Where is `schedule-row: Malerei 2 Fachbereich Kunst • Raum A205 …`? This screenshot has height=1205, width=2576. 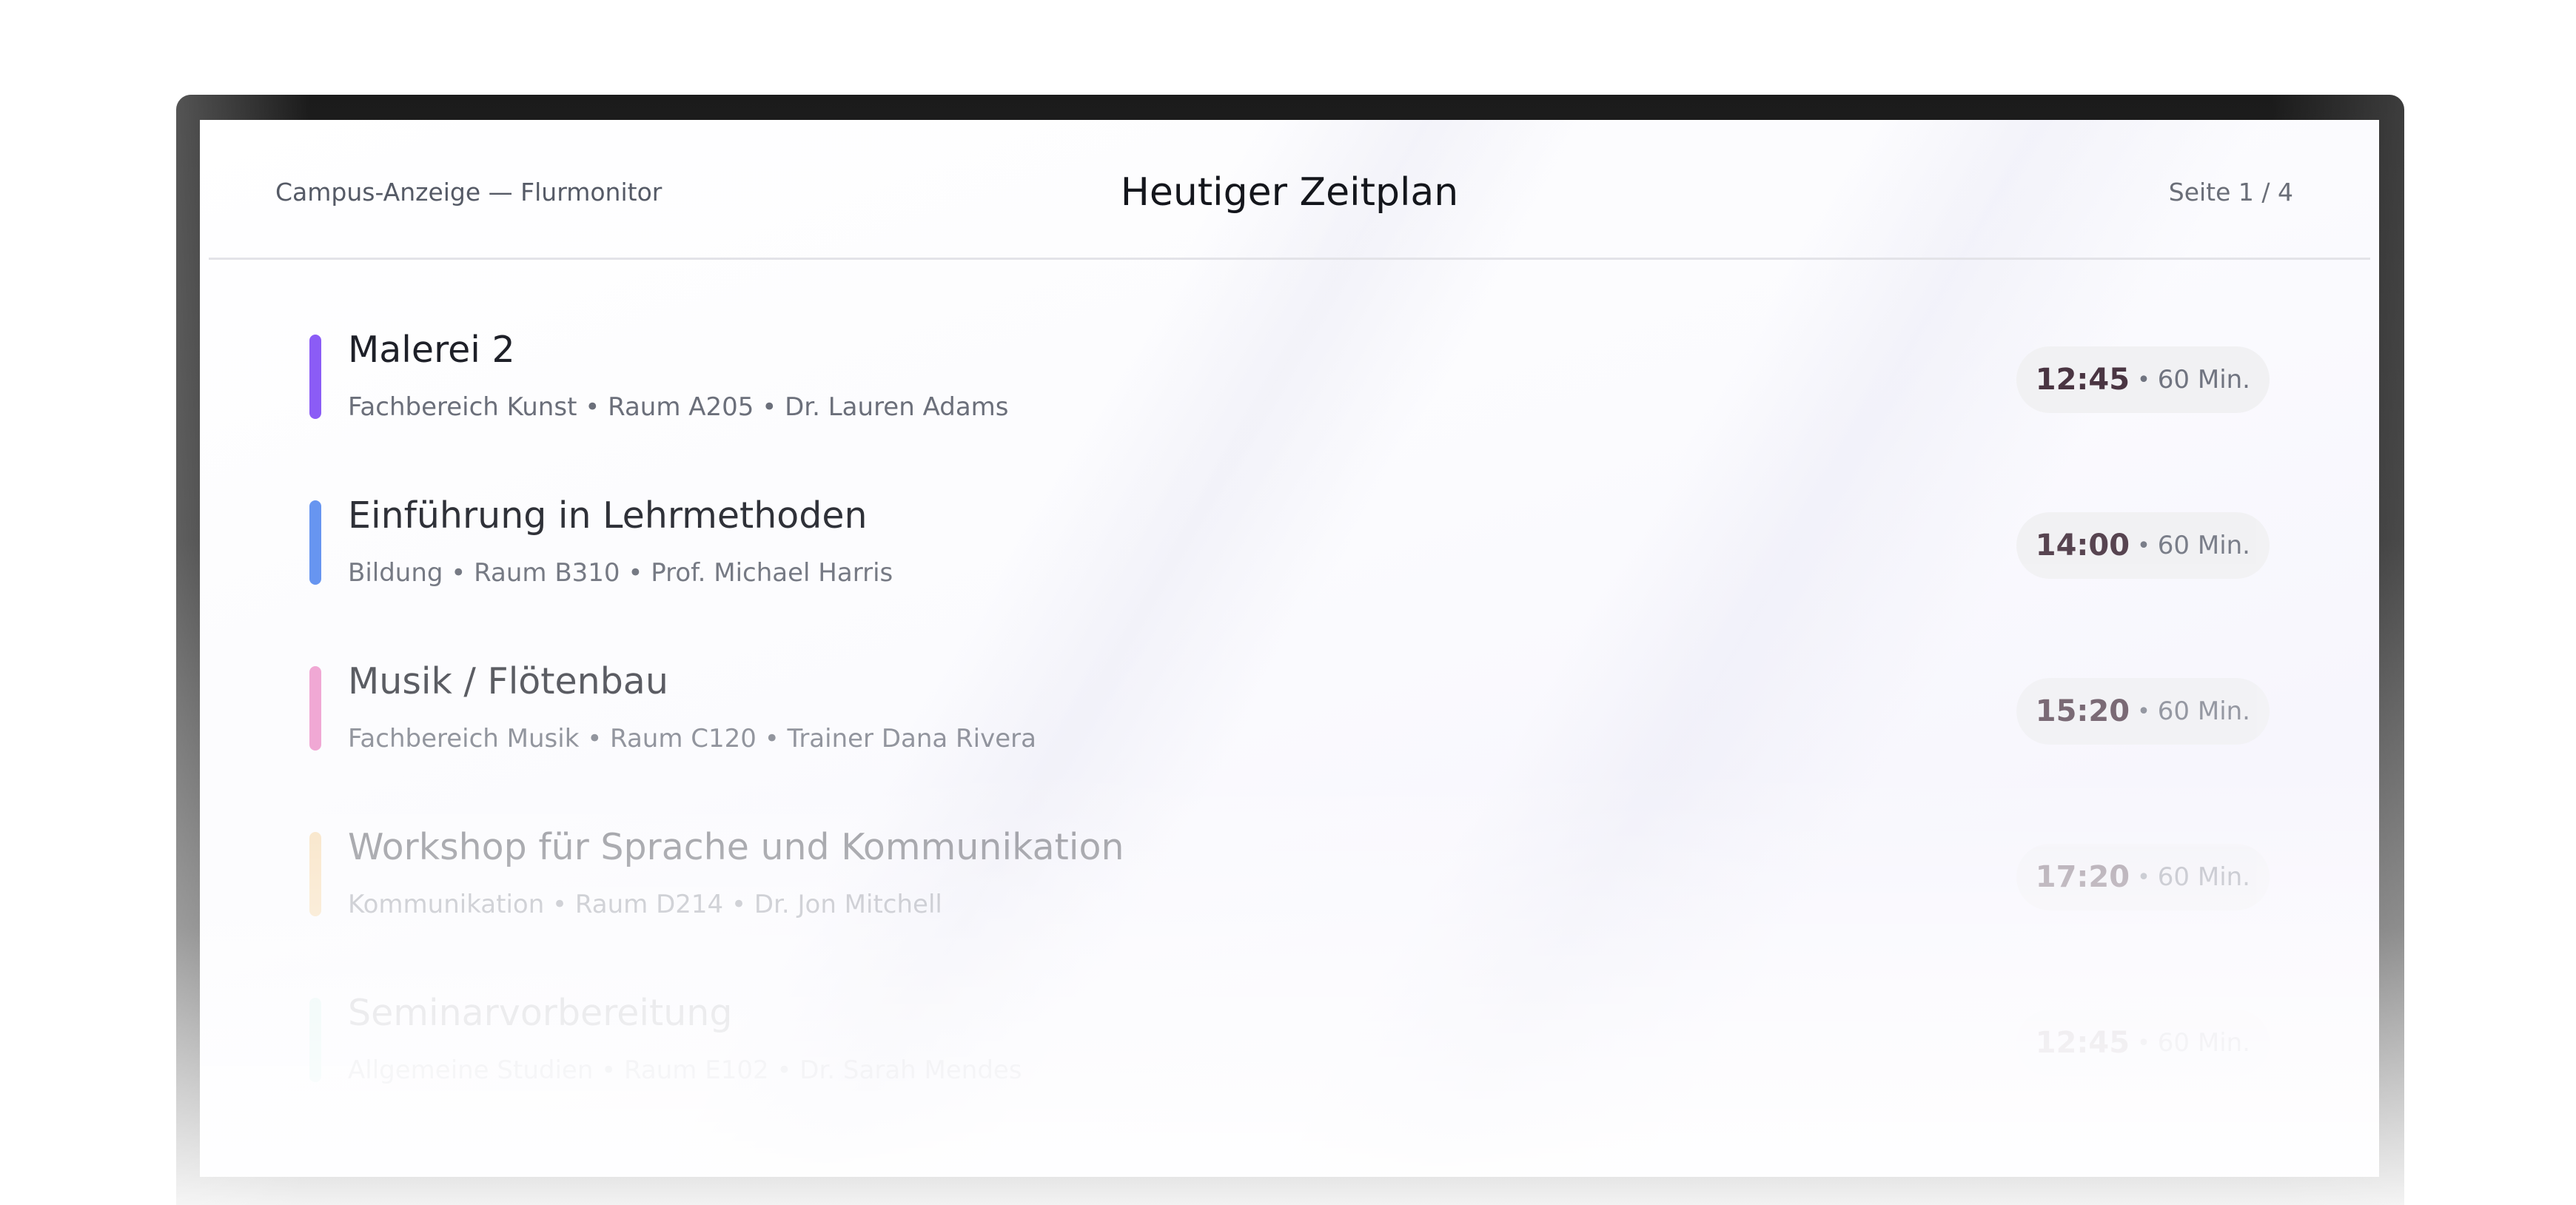
schedule-row: Malerei 2 Fachbereich Kunst • Raum A205 … is located at coordinates (1289, 388).